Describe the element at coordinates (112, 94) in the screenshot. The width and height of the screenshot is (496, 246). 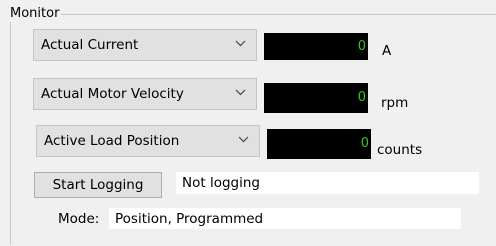
I see `monitor-select-2-value: Actual Motor Velocity` at that location.